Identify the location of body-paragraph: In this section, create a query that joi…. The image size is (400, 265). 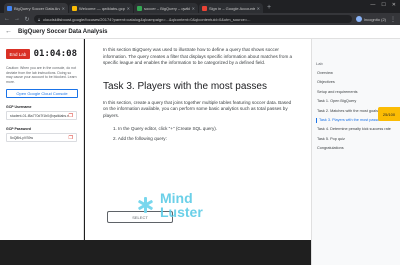
(197, 108).